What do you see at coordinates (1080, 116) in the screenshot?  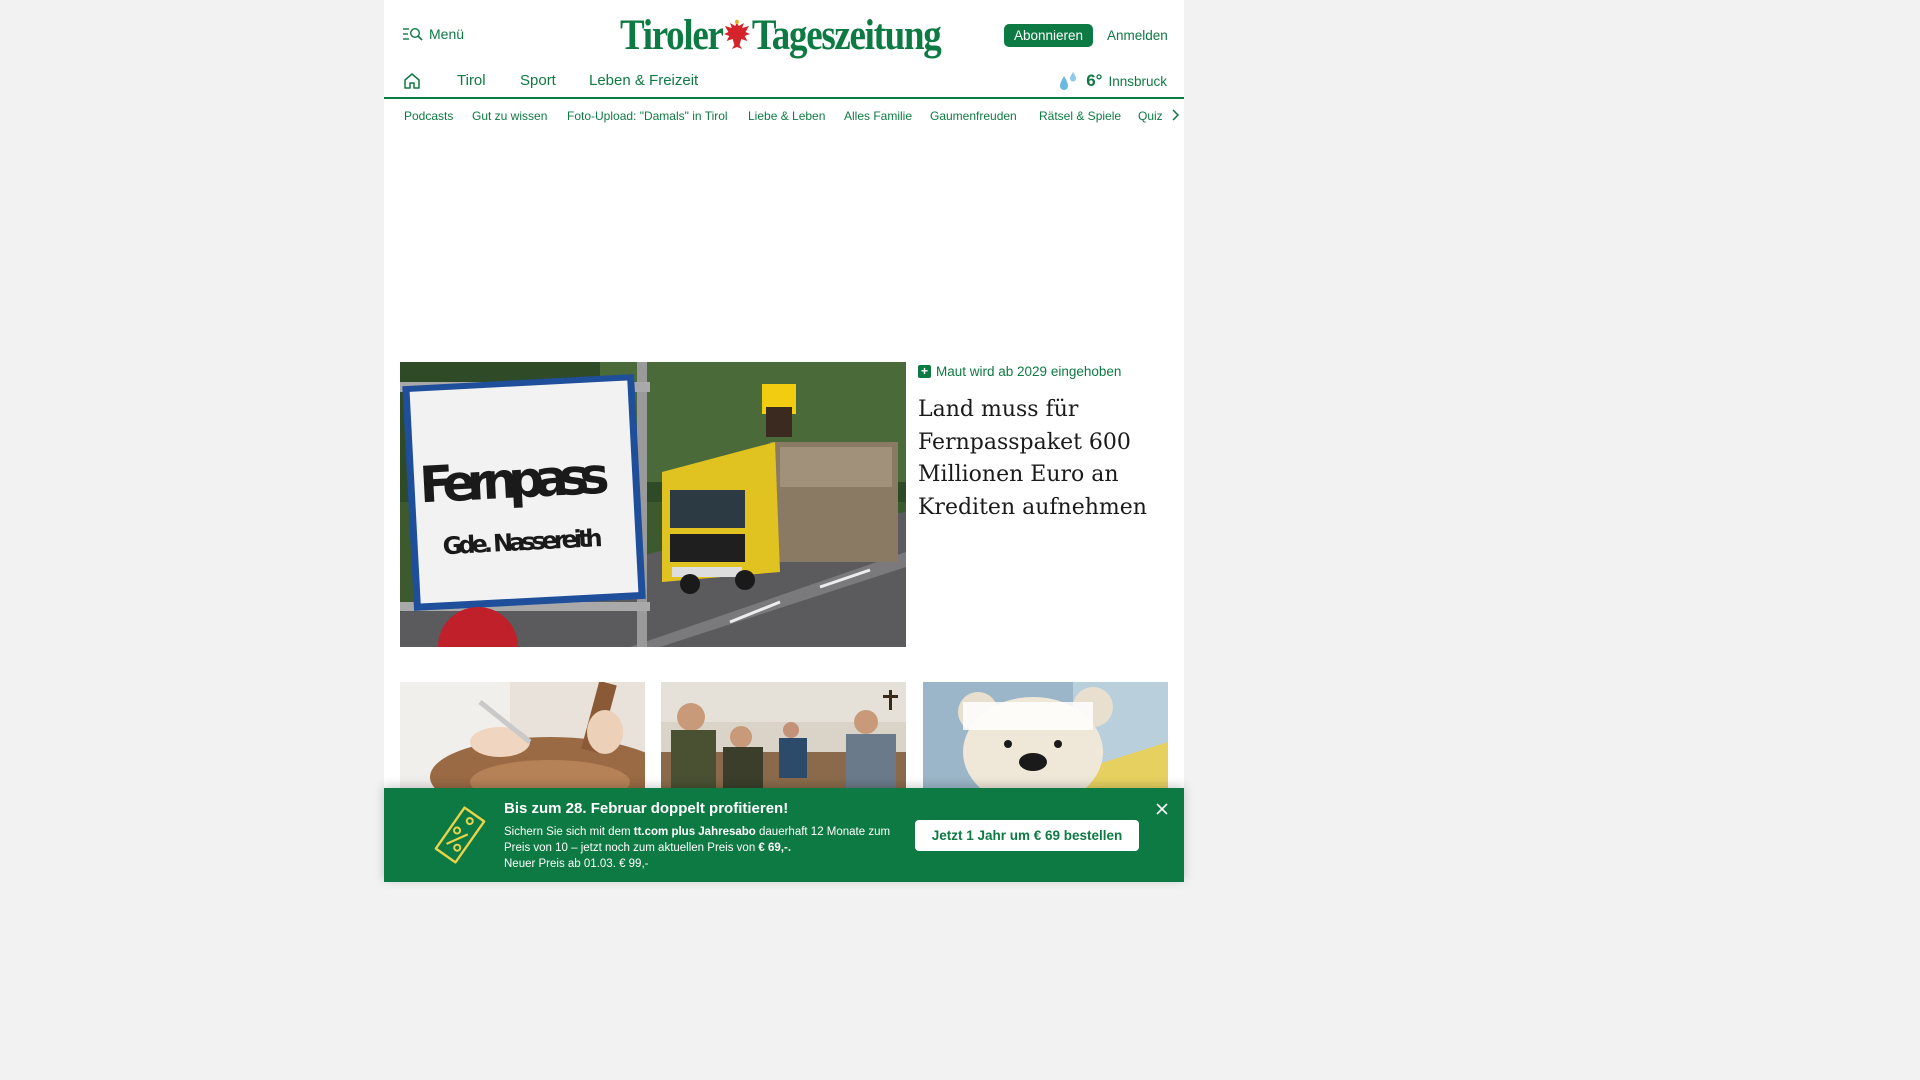 I see `subnav-item-raetsel-spiele: Rätsel & Spiele` at bounding box center [1080, 116].